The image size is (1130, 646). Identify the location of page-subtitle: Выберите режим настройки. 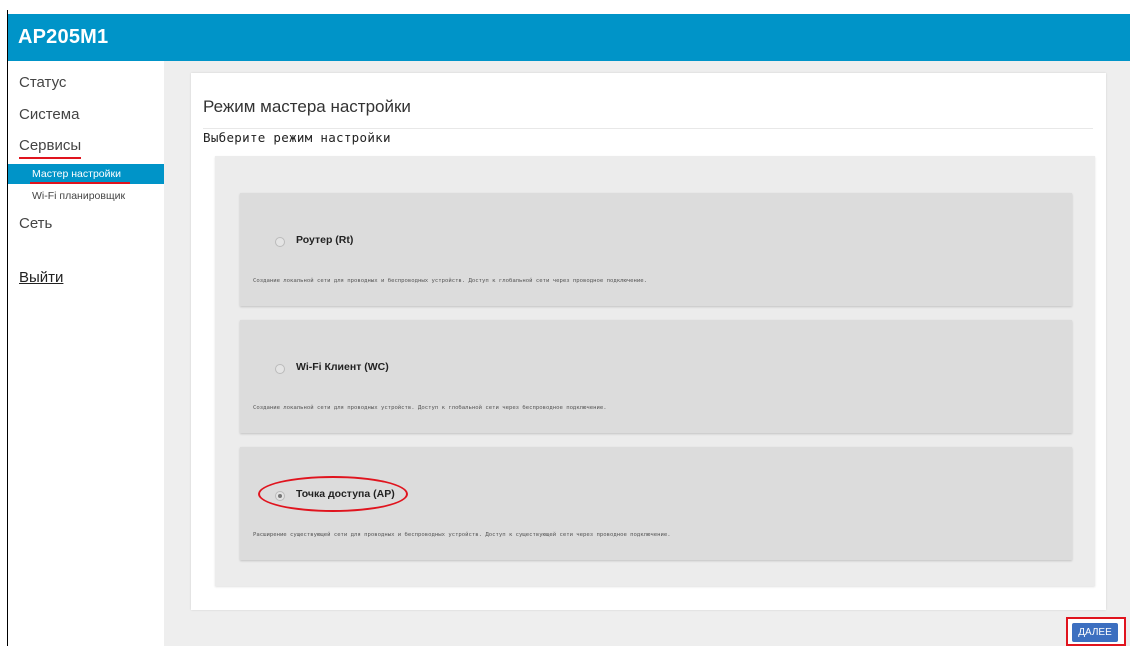
(297, 137).